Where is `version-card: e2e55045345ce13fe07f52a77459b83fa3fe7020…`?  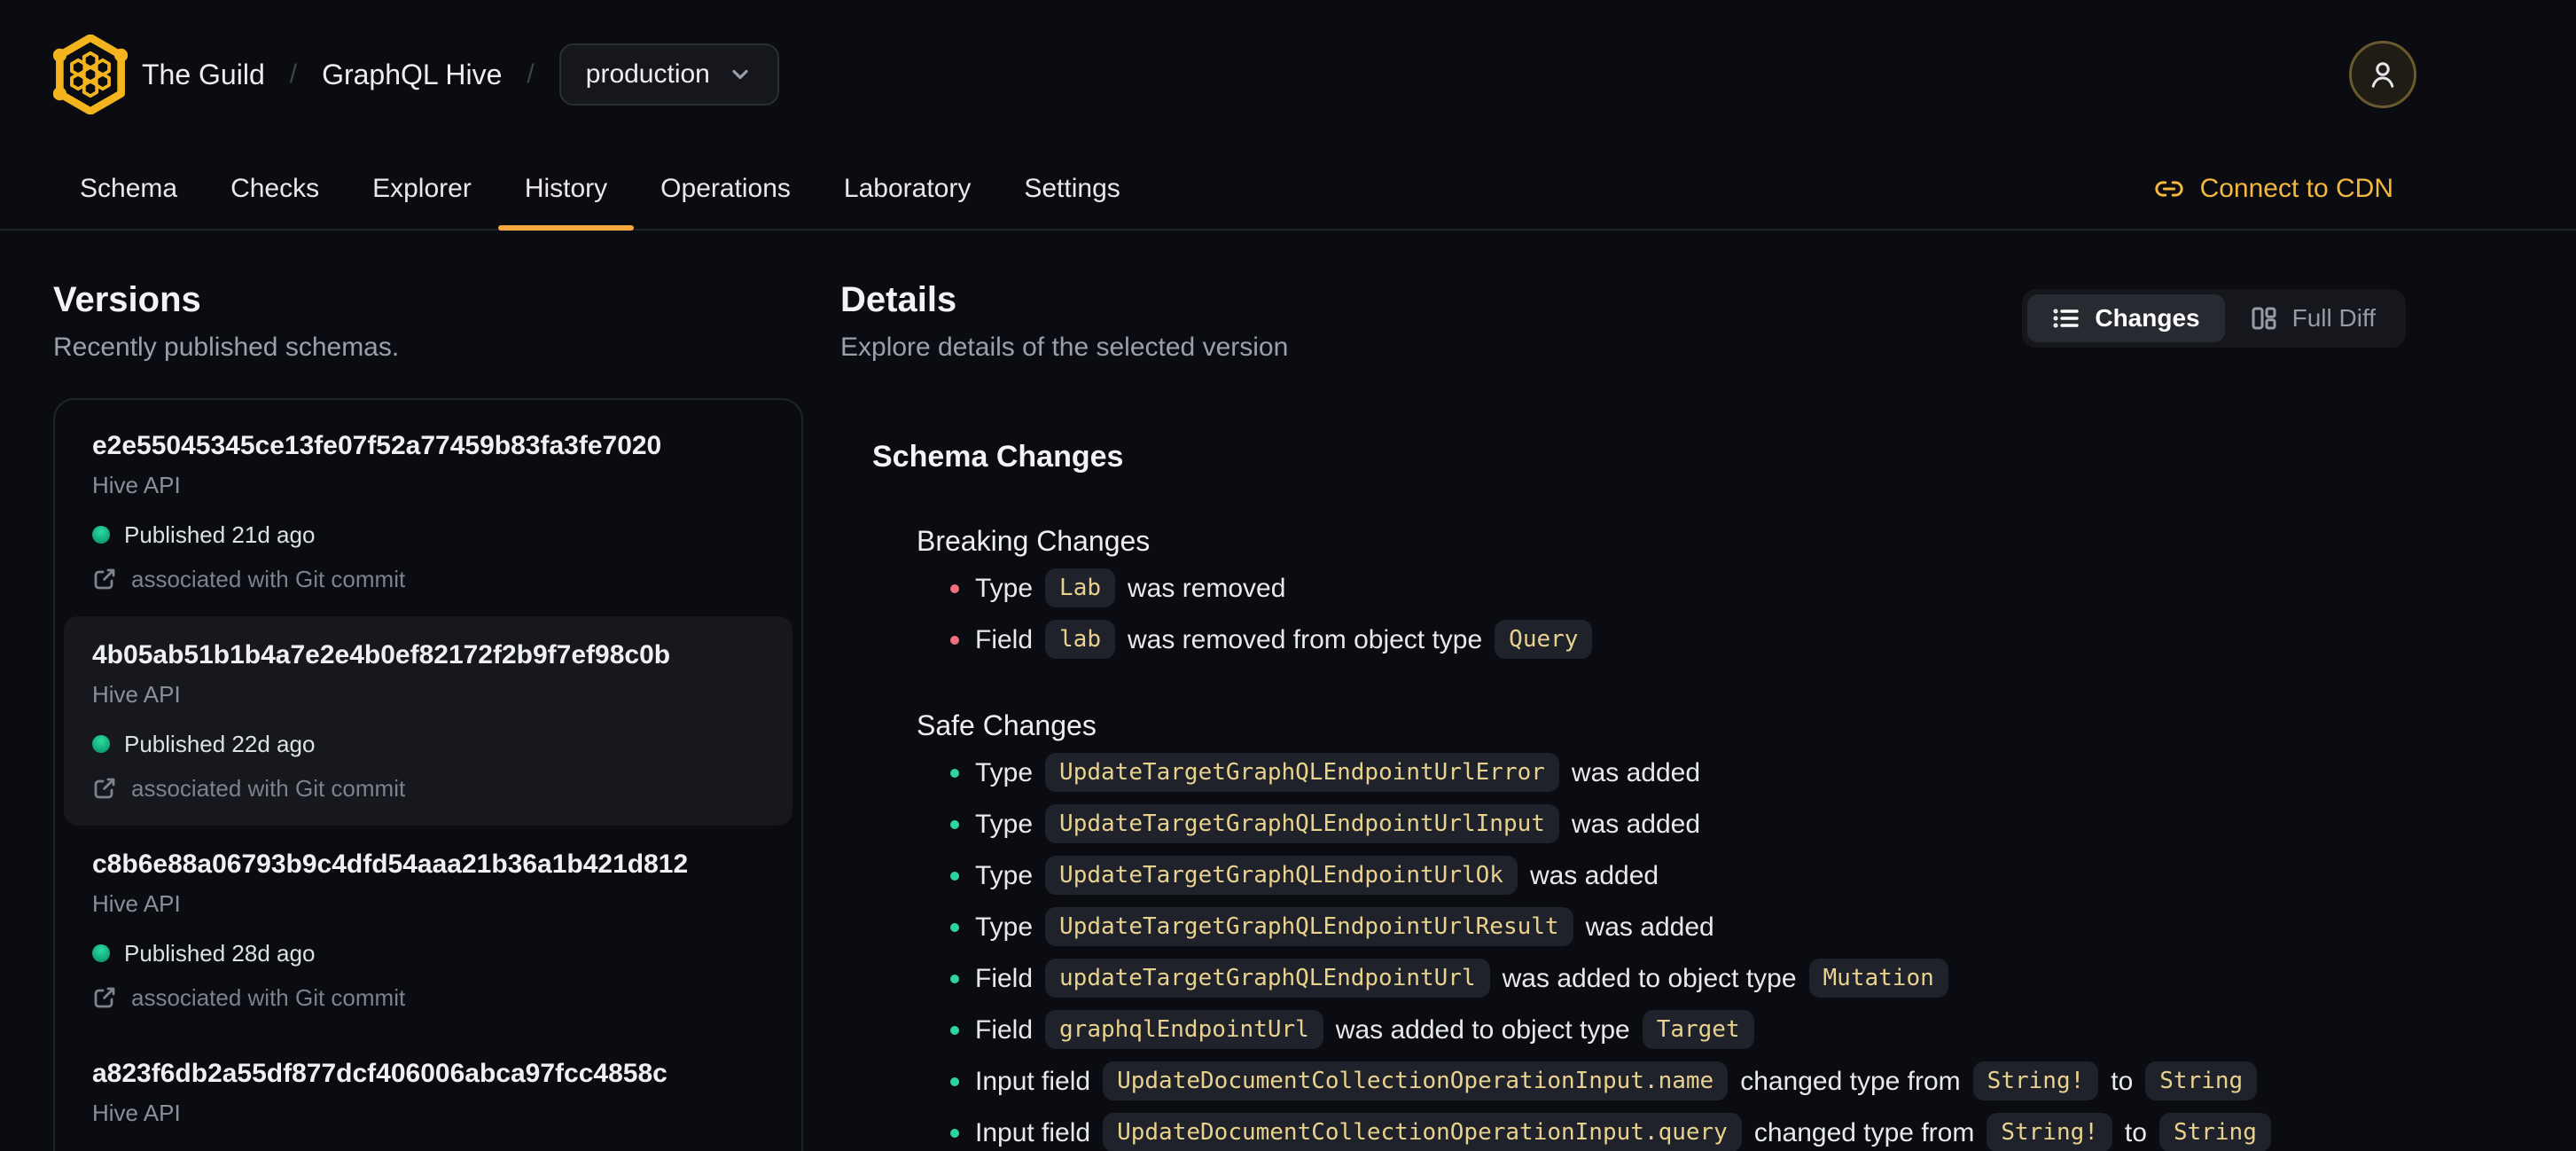 version-card: e2e55045345ce13fe07f52a77459b83fa3fe7020… is located at coordinates (428, 511).